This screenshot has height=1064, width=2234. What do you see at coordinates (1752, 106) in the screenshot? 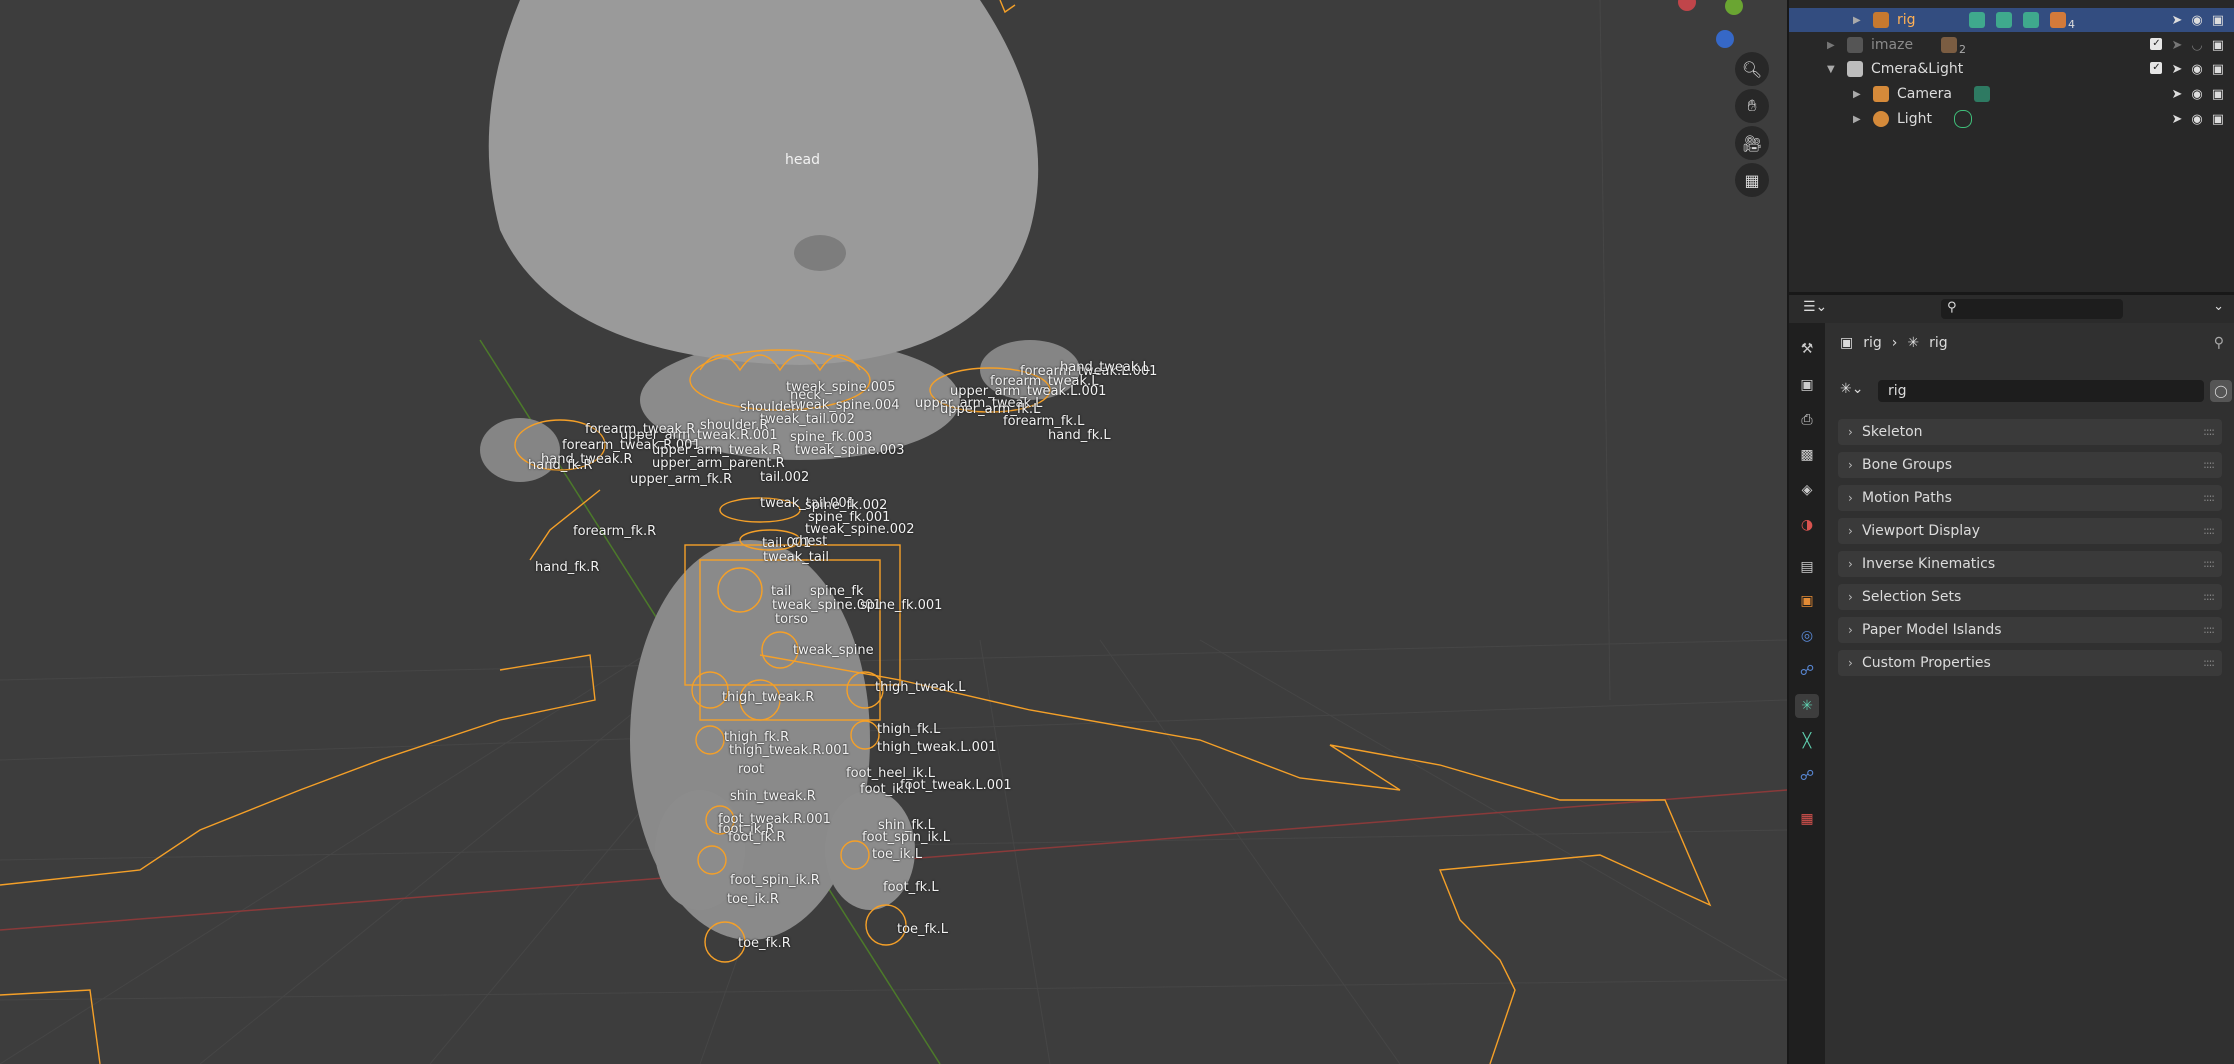
I see `hand-pan-icon: ✋︎` at bounding box center [1752, 106].